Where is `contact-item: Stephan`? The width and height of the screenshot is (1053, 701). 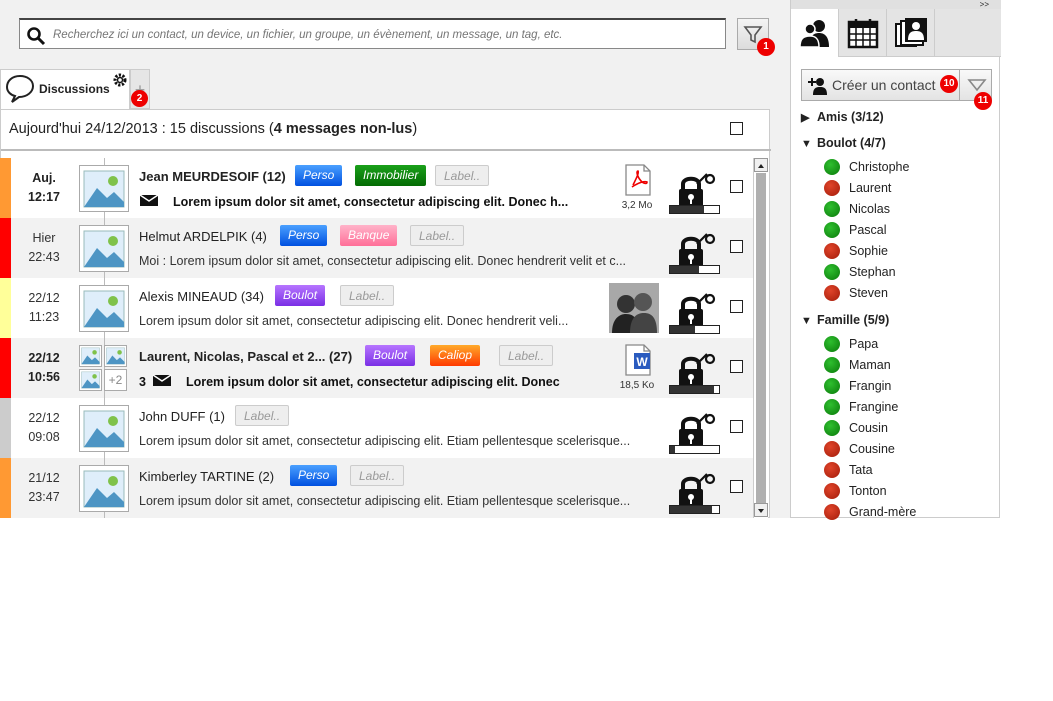
contact-item: Stephan is located at coordinates (860, 273).